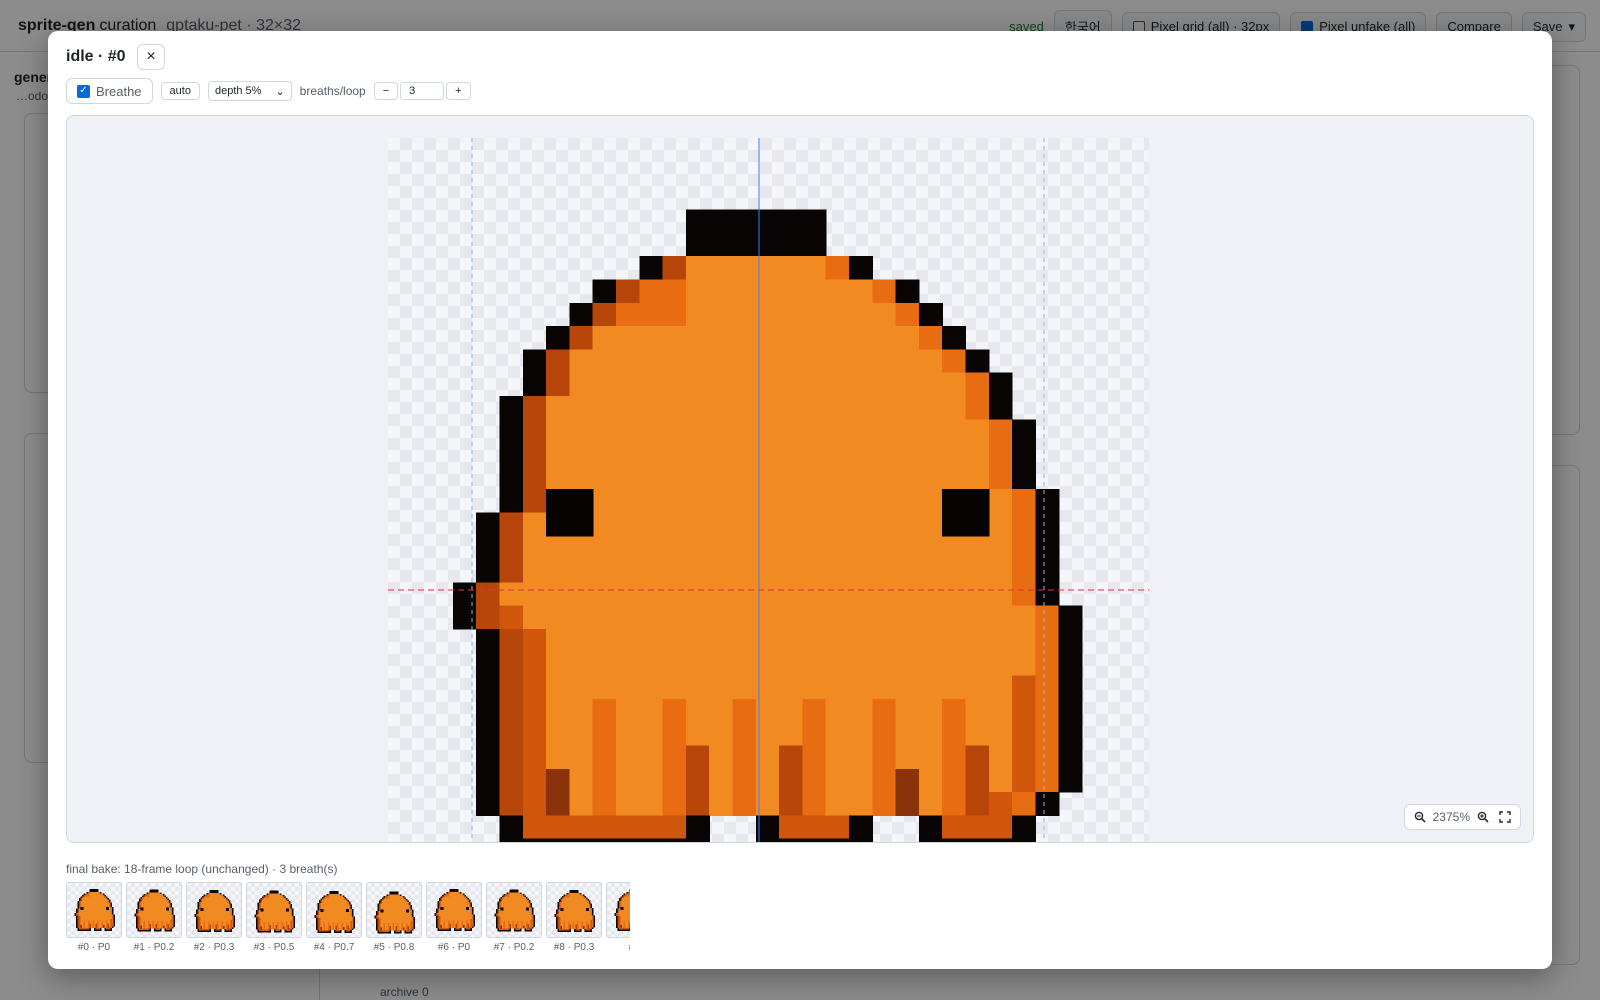 Image resolution: width=1600 pixels, height=1000 pixels. I want to click on fullscreen-icon, so click(1505, 817).